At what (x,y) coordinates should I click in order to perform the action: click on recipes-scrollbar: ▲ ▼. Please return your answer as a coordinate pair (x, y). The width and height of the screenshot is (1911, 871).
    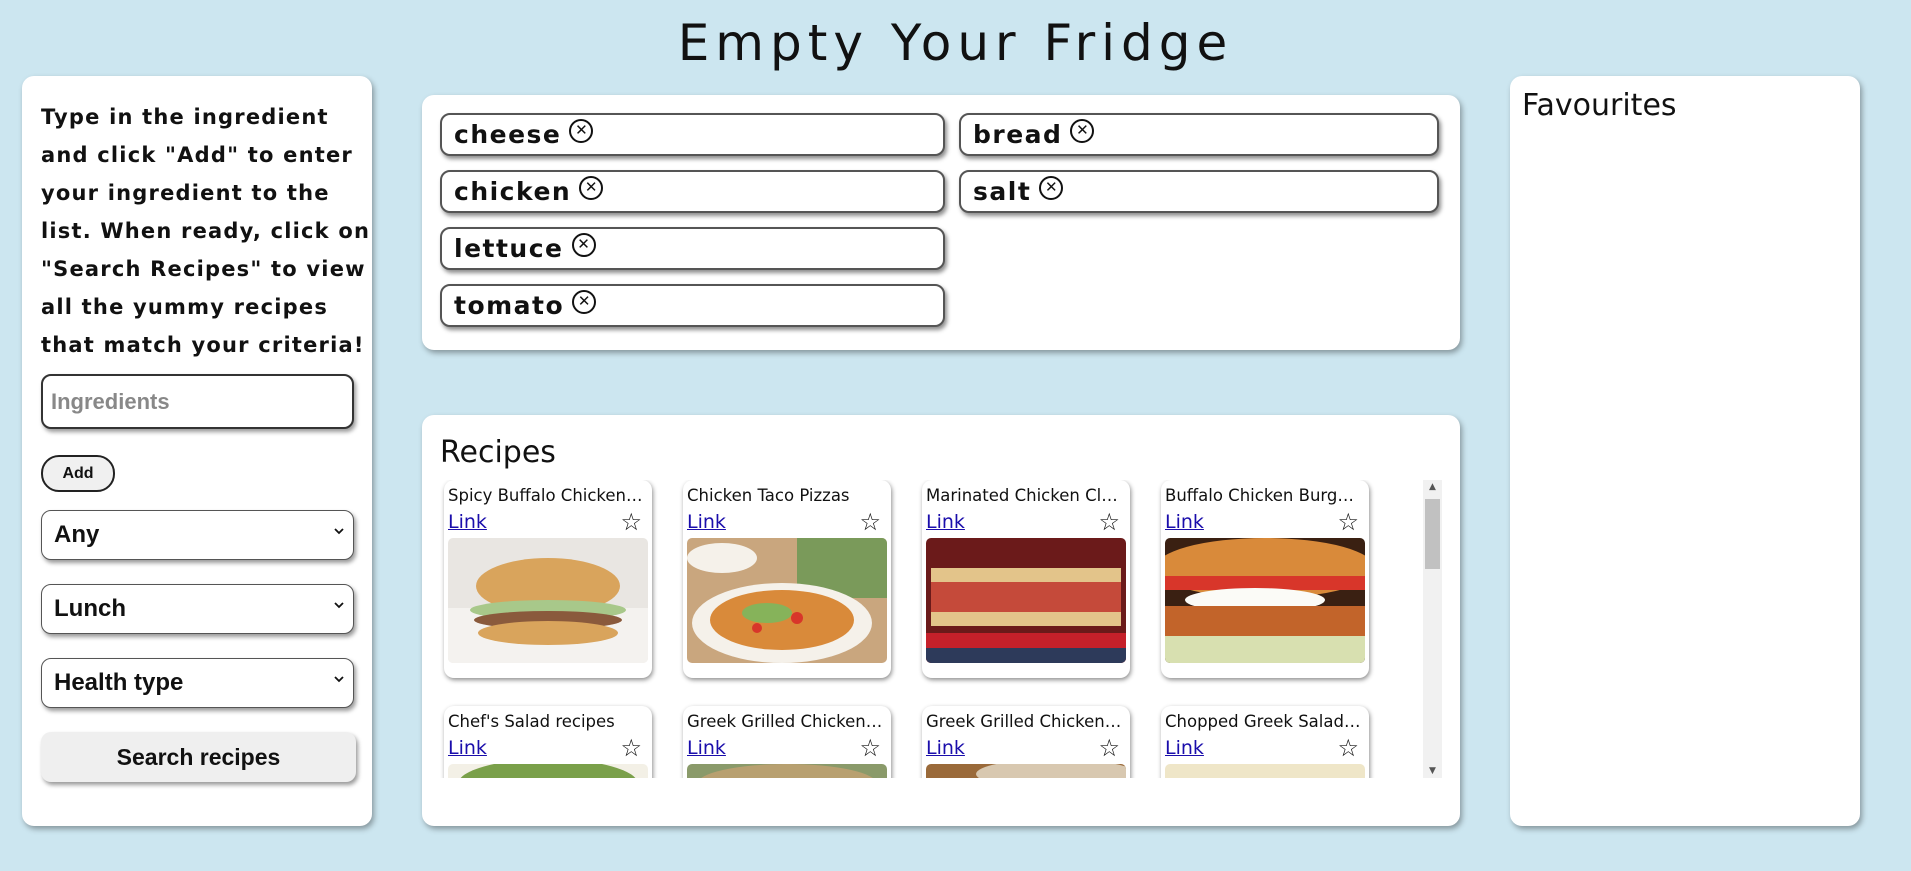
    Looking at the image, I should click on (1432, 629).